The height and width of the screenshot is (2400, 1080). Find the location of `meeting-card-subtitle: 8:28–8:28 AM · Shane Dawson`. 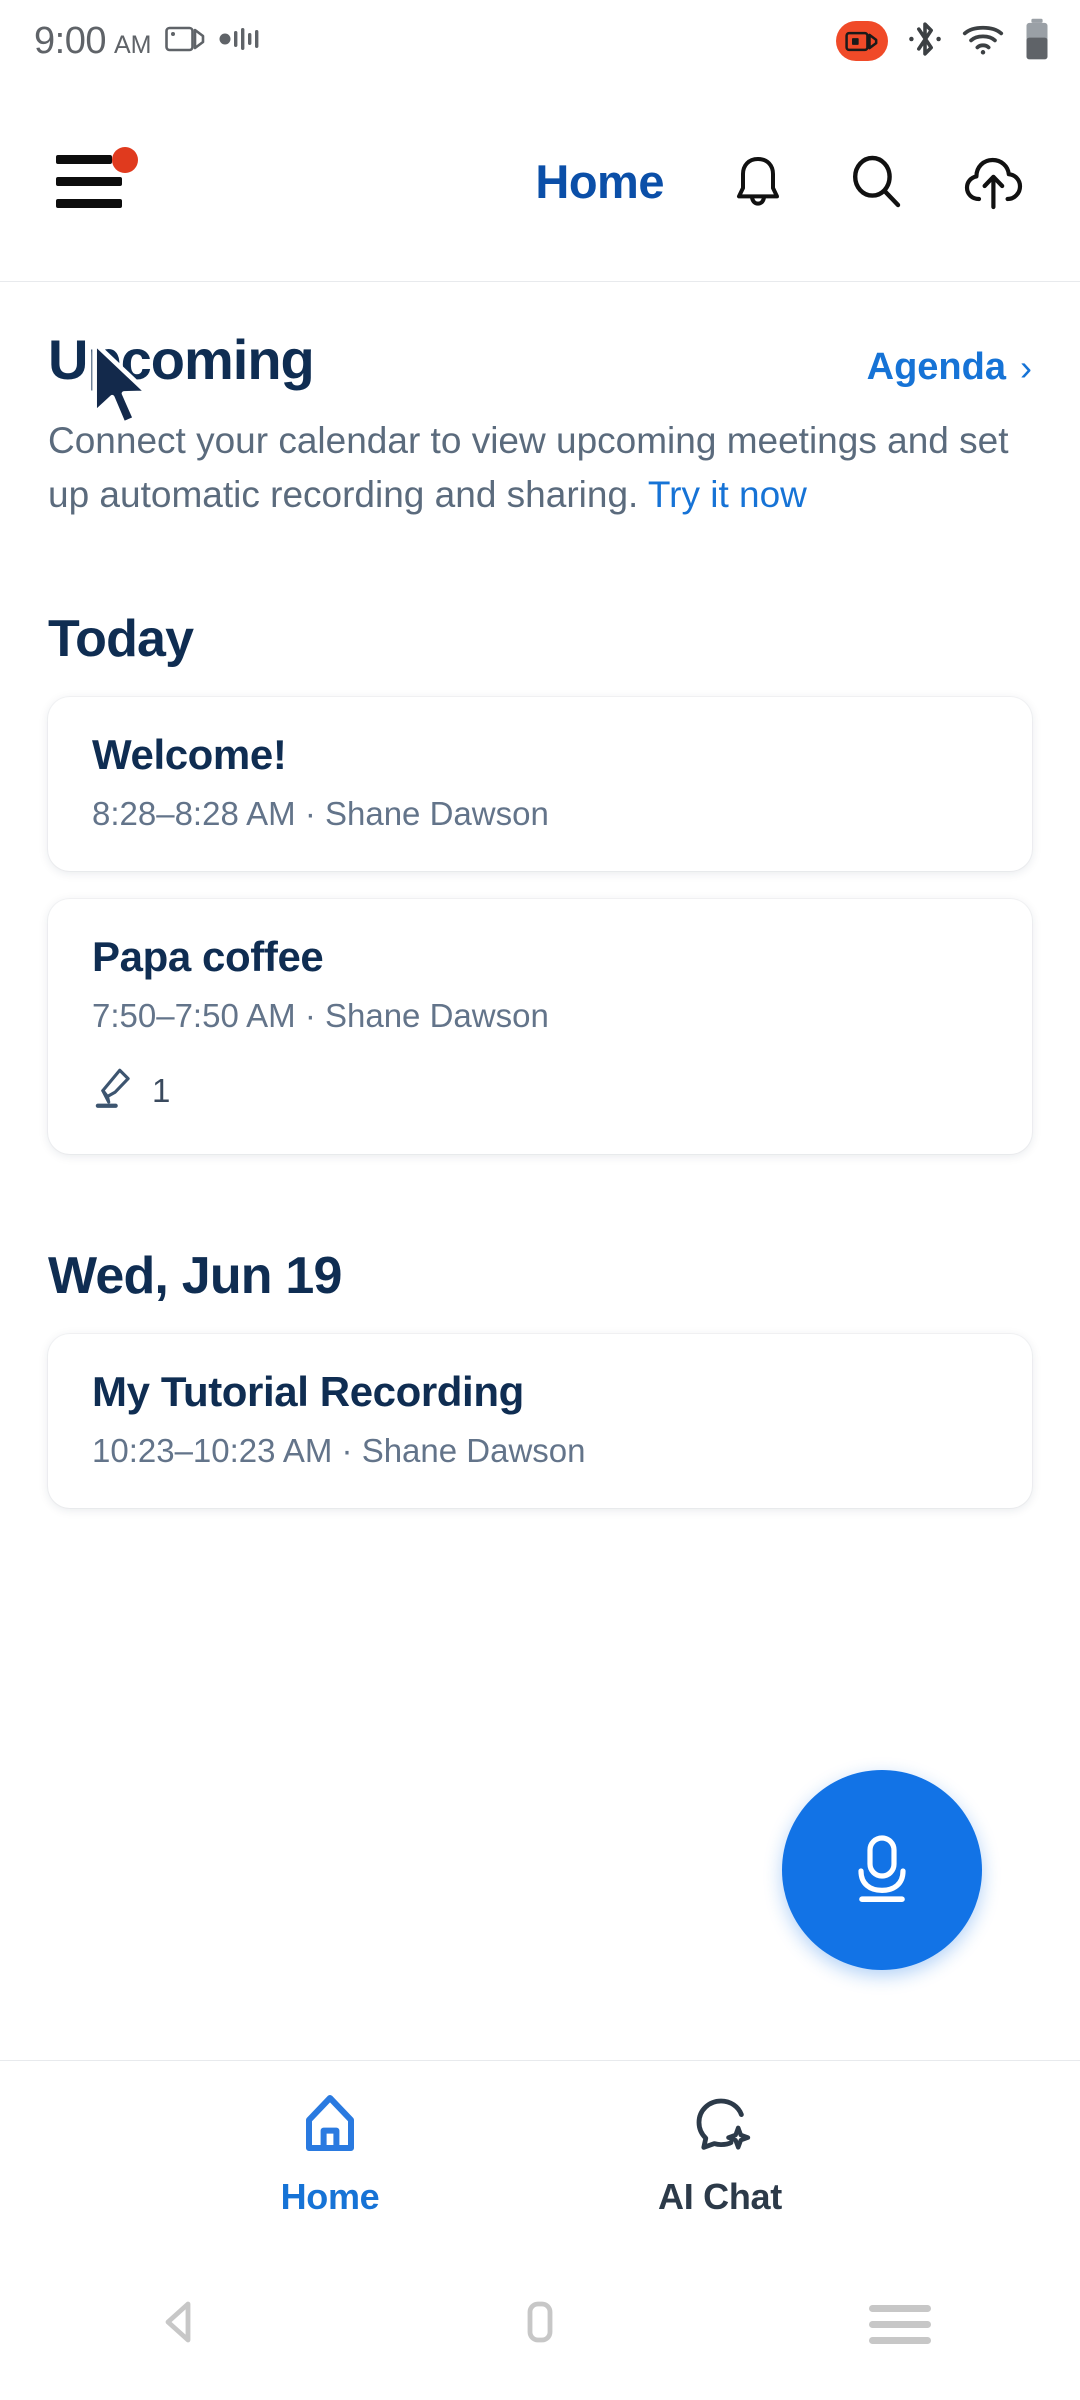

meeting-card-subtitle: 8:28–8:28 AM · Shane Dawson is located at coordinates (320, 814).